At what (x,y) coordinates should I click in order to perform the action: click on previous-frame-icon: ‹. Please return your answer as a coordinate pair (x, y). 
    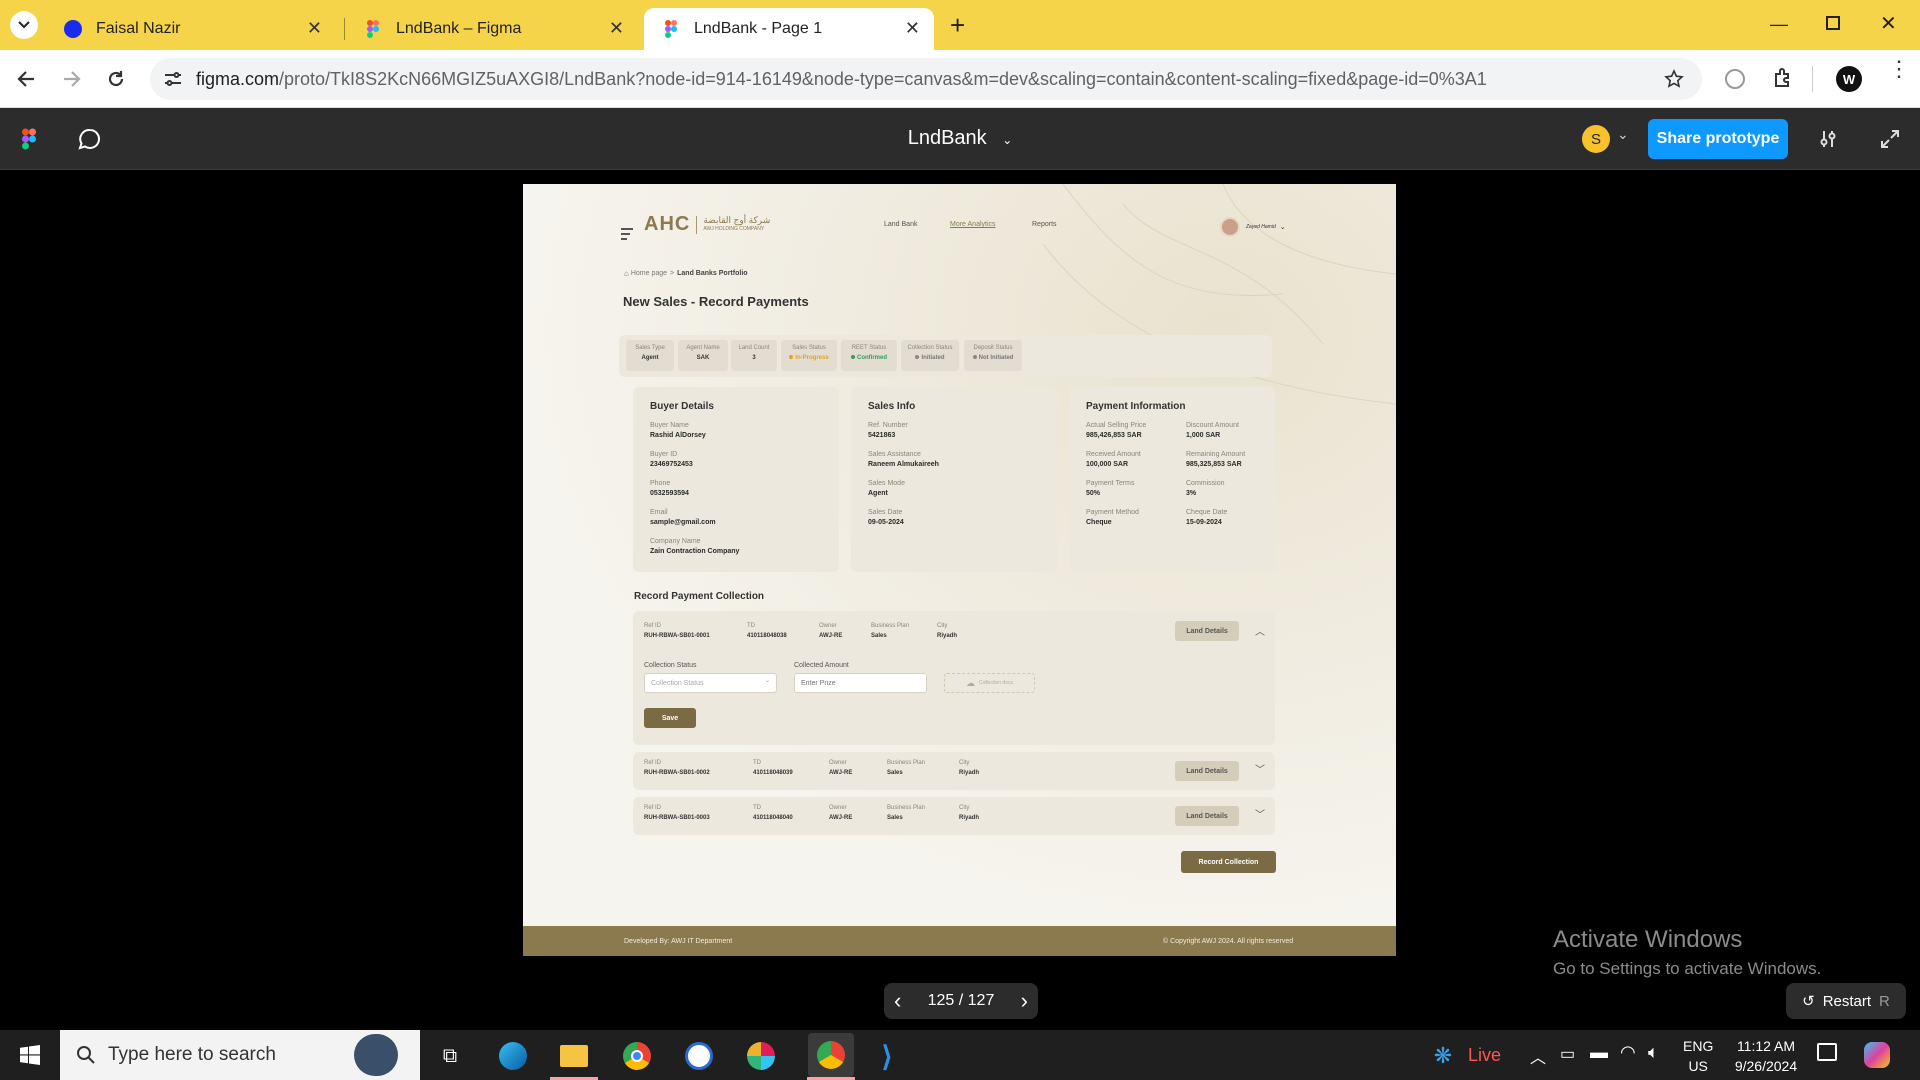
    Looking at the image, I should click on (897, 1001).